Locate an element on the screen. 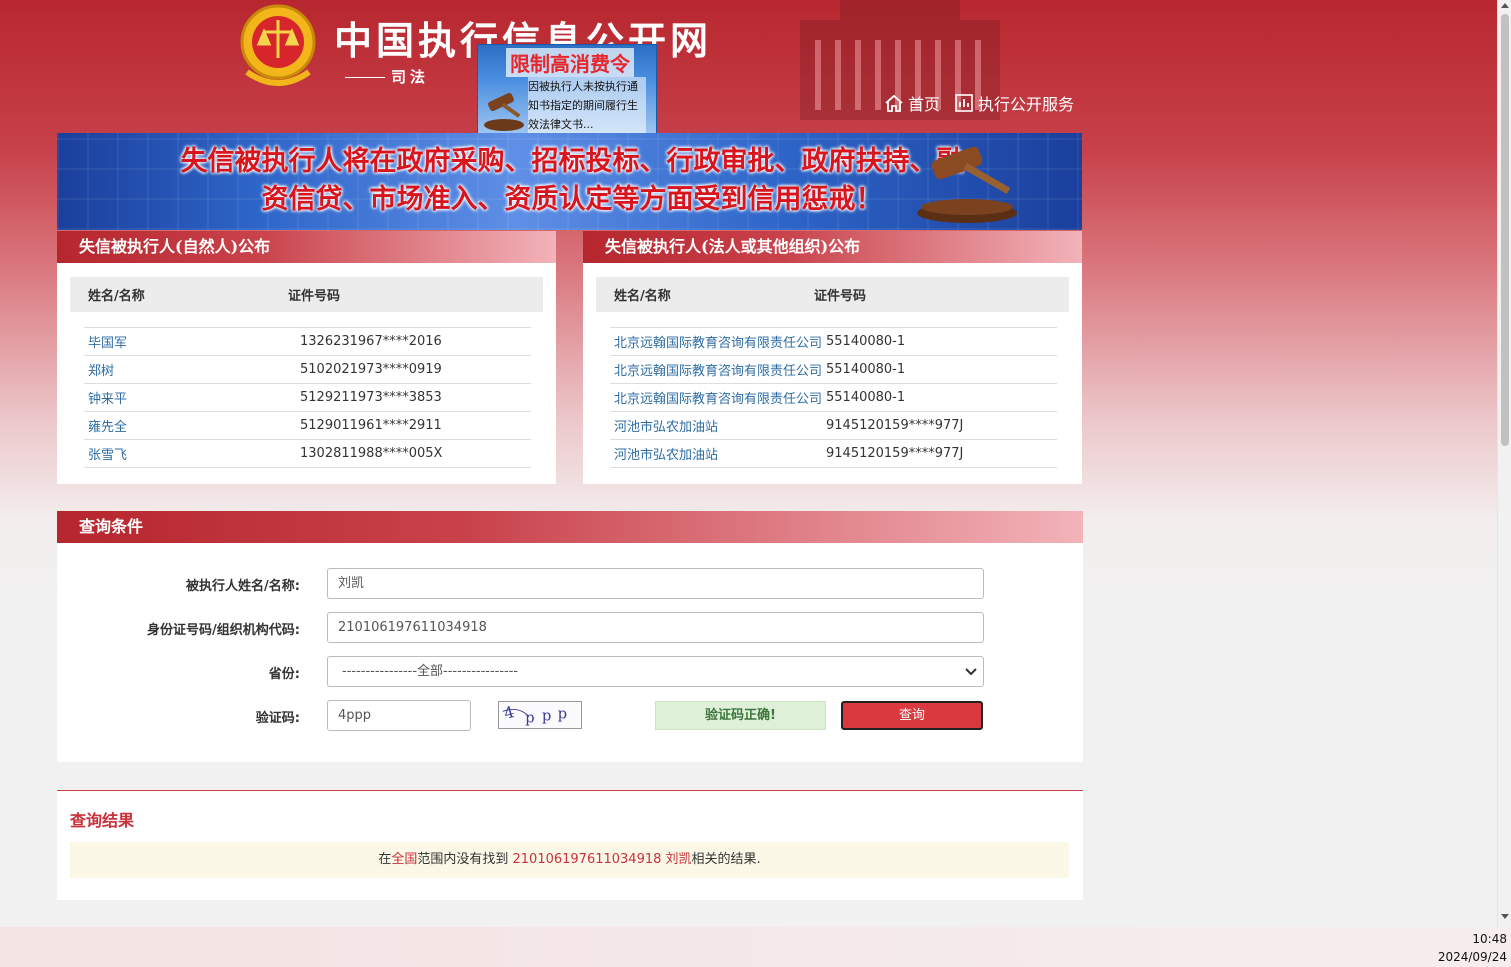 The height and width of the screenshot is (967, 1511). nav-home: 首页 is located at coordinates (912, 103).